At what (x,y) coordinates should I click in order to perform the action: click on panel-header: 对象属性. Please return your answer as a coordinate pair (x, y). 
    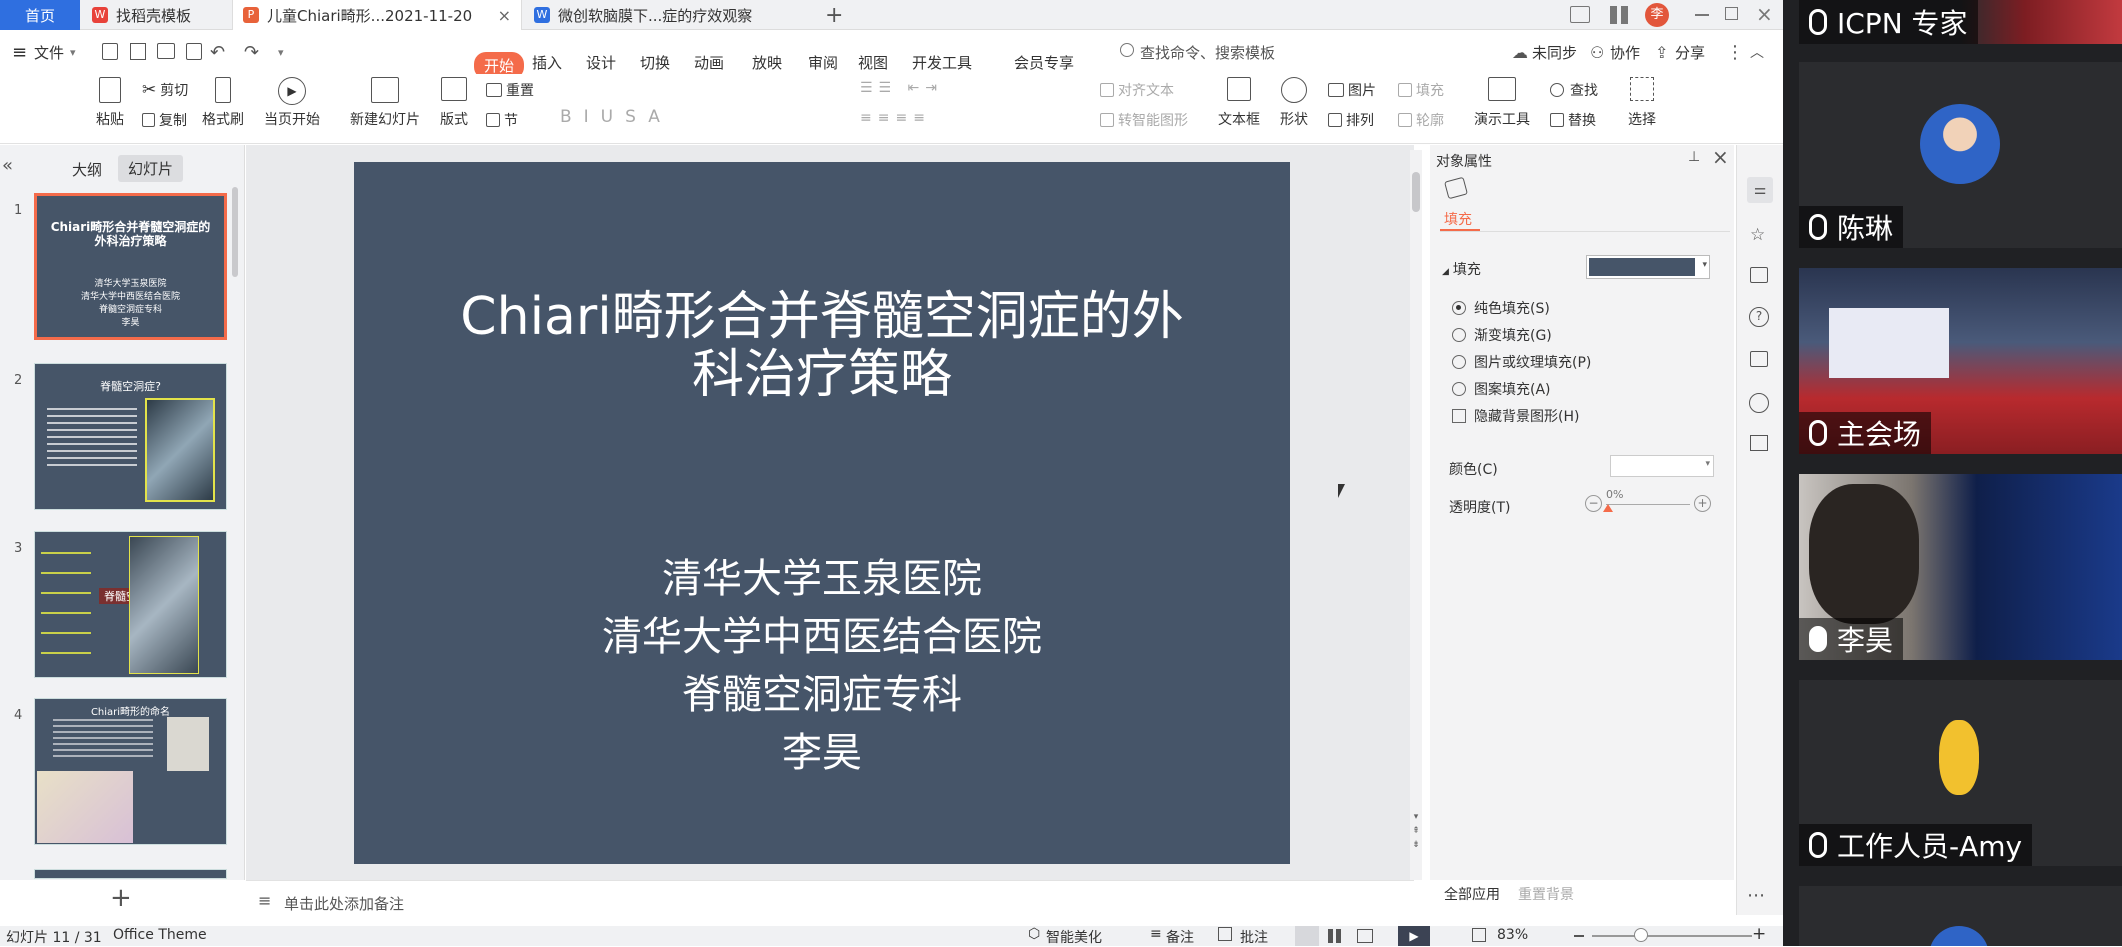
    Looking at the image, I should click on (1464, 161).